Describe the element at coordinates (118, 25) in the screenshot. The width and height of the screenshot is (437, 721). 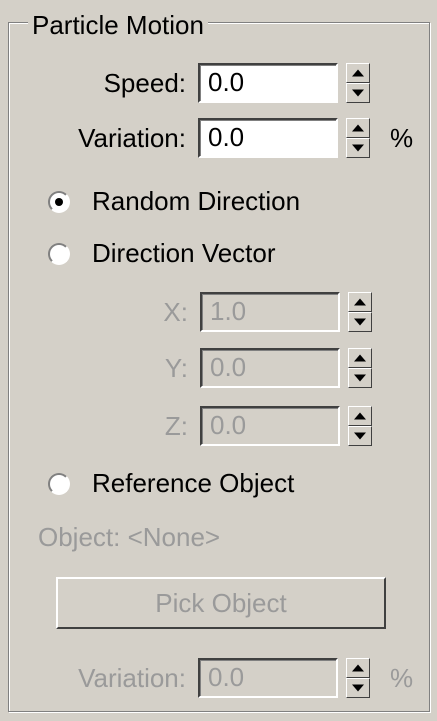
I see `group-title: Particle Motion` at that location.